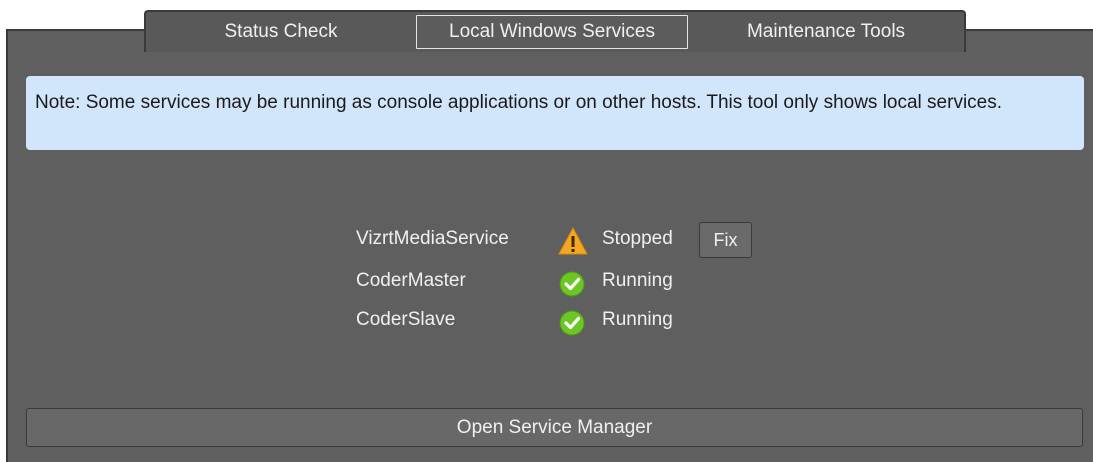 This screenshot has height=462, width=1093. What do you see at coordinates (725, 240) in the screenshot?
I see `fix-button: Fix` at bounding box center [725, 240].